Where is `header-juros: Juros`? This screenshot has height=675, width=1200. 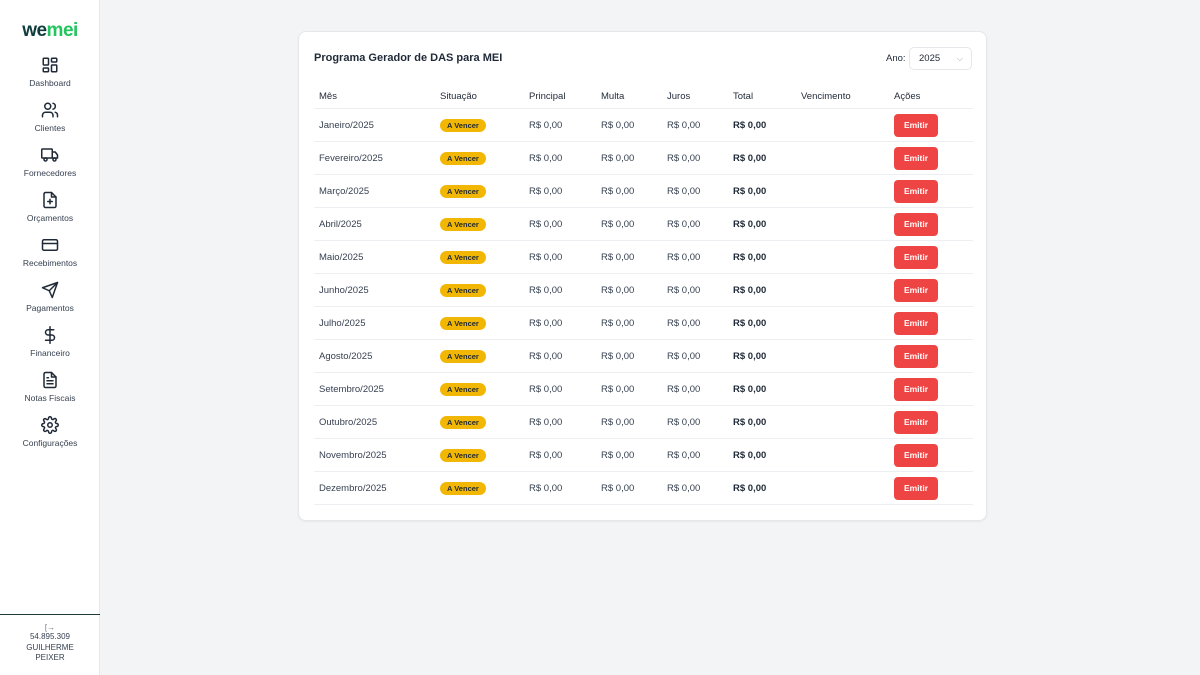
header-juros: Juros is located at coordinates (679, 96).